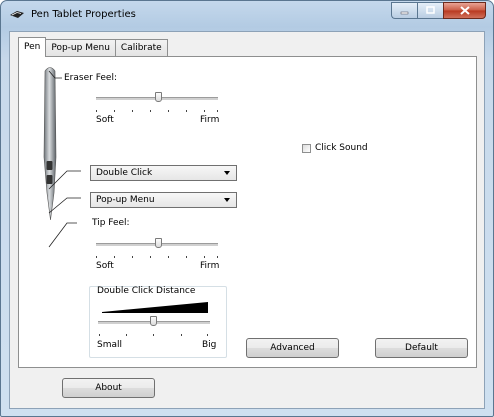 The height and width of the screenshot is (417, 494). What do you see at coordinates (404, 10) in the screenshot?
I see `minimize-button` at bounding box center [404, 10].